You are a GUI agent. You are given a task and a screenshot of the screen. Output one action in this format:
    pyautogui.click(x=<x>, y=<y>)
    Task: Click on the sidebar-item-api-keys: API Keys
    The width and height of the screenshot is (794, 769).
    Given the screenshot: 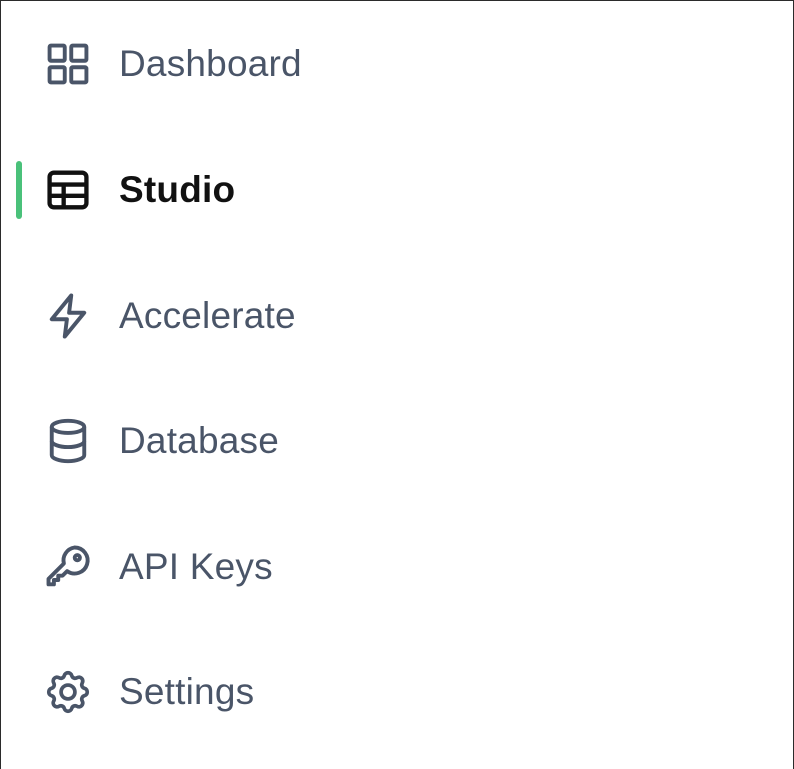 What is the action you would take?
    pyautogui.click(x=381, y=567)
    